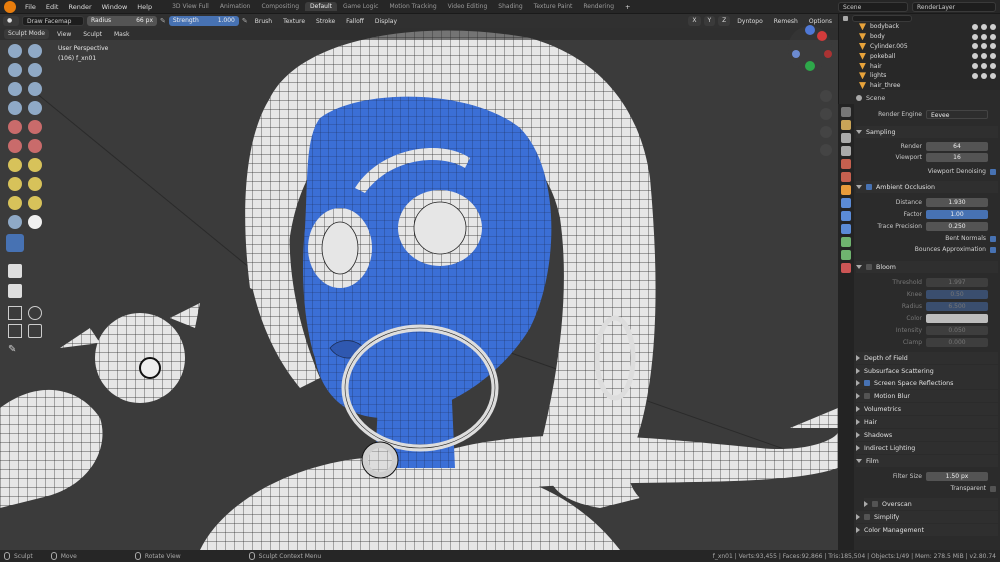 This screenshot has width=1000, height=562. I want to click on scene-selector: Scene, so click(873, 6).